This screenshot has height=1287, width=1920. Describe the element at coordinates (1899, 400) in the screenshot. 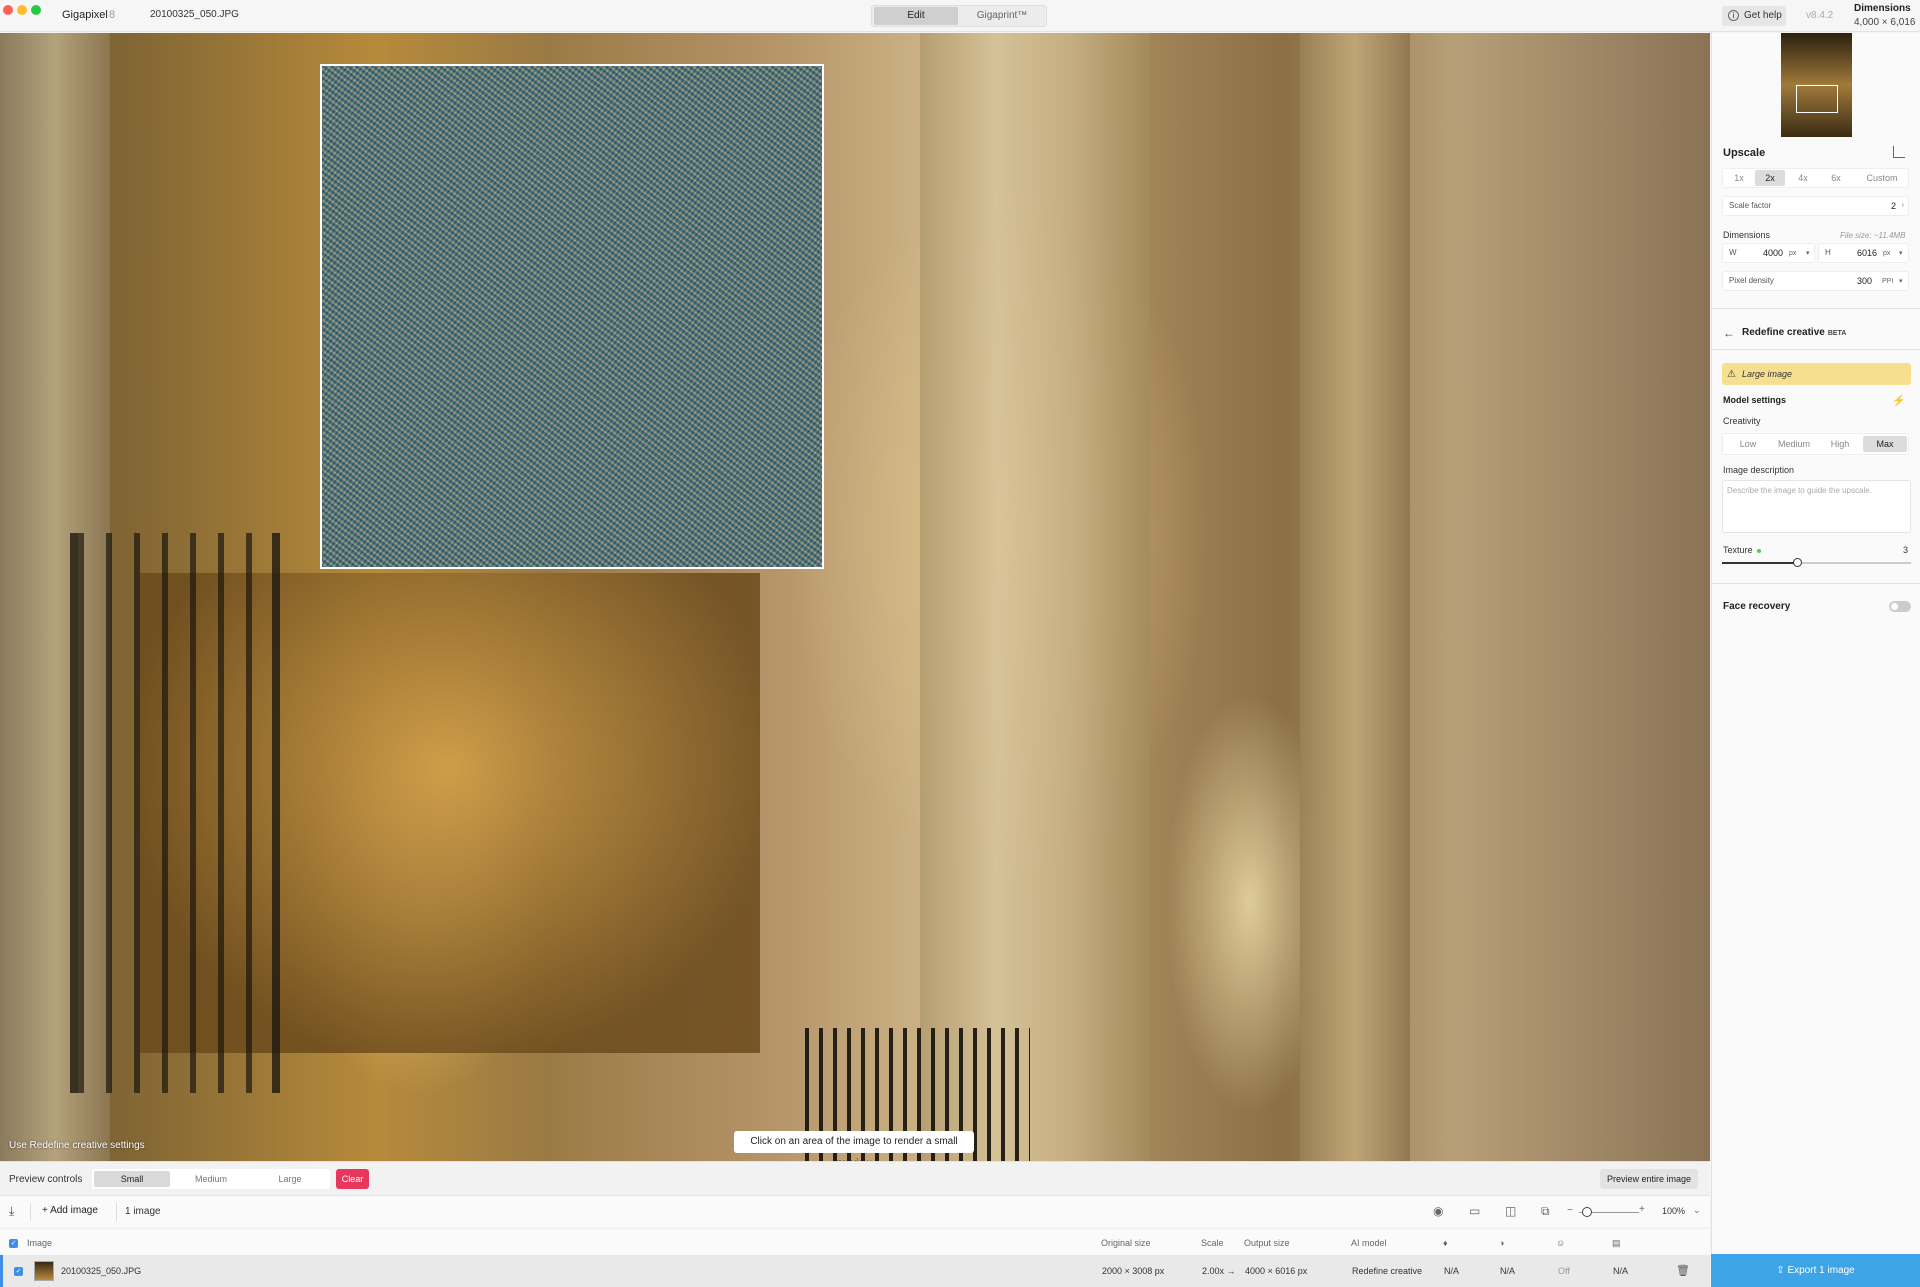

I see `auto-settings-icon: ⚡` at that location.